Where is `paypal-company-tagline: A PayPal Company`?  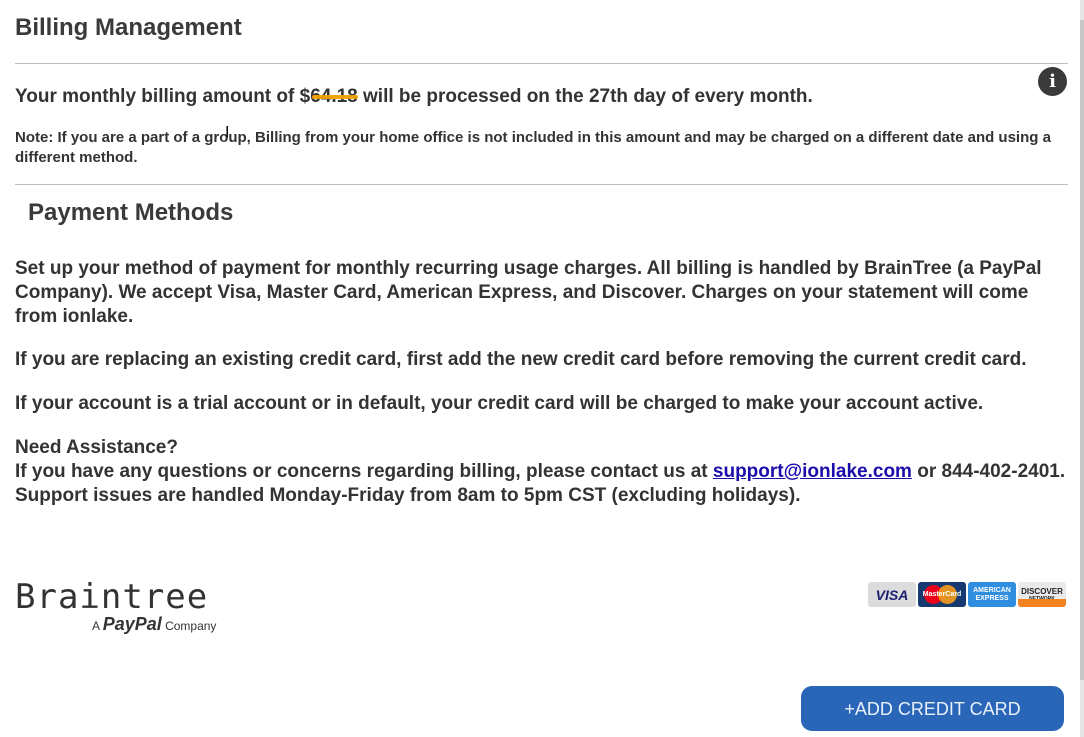
paypal-company-tagline: A PayPal Company is located at coordinates (154, 624).